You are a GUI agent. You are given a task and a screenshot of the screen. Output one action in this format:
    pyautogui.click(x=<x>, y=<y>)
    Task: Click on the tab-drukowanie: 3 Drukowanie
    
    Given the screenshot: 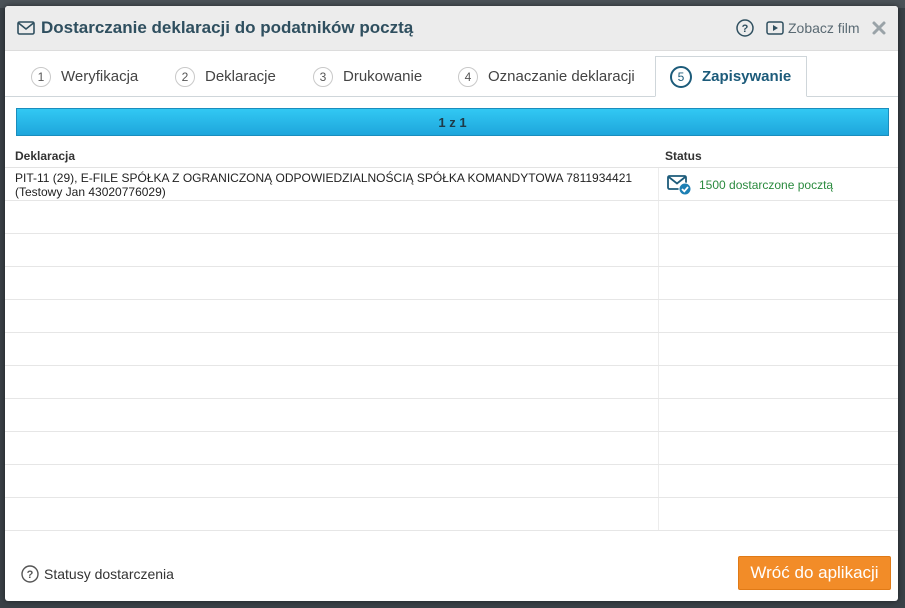 What is the action you would take?
    pyautogui.click(x=367, y=76)
    